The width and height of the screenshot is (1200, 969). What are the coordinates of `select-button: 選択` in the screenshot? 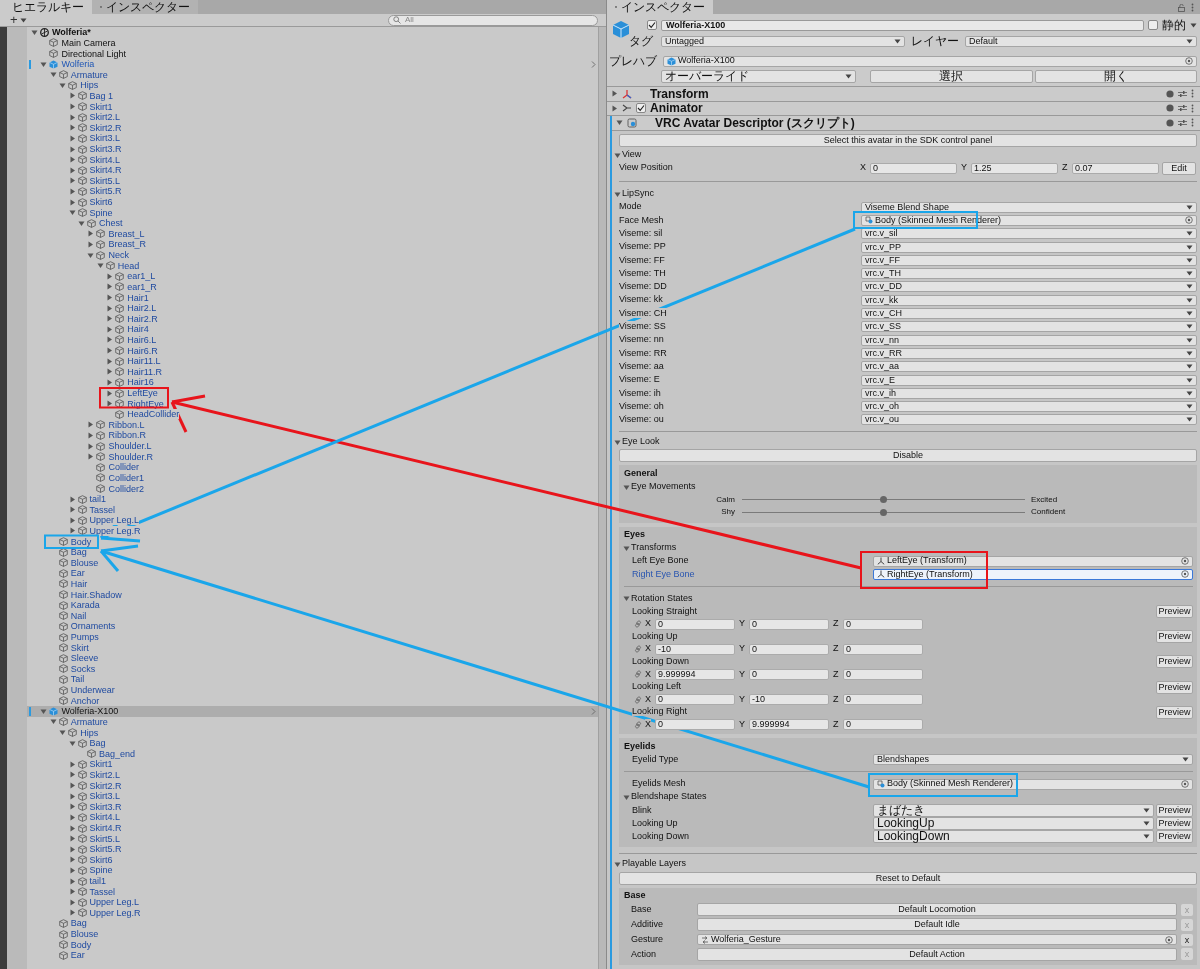 It's located at (951, 76).